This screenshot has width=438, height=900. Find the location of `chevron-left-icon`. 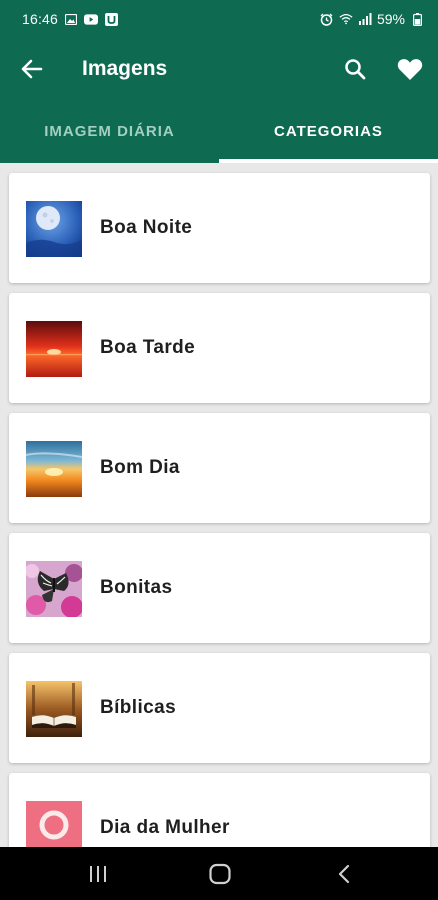

chevron-left-icon is located at coordinates (344, 874).